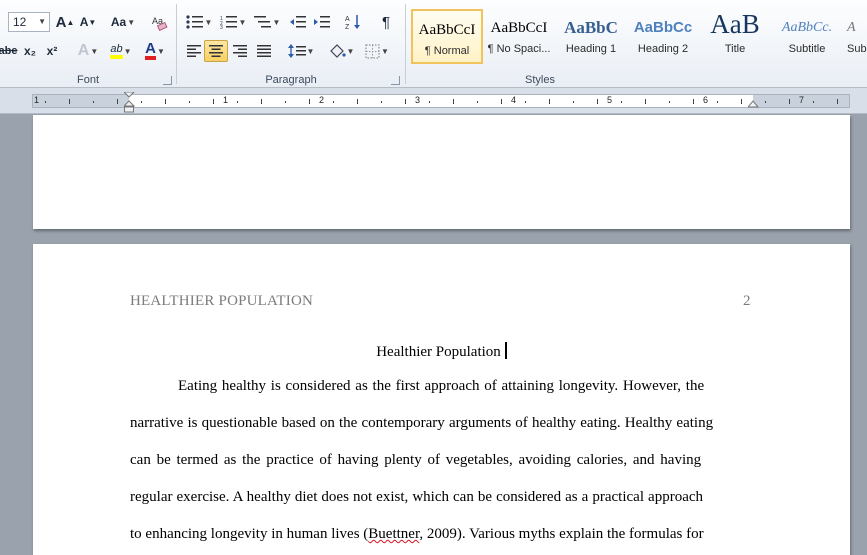  Describe the element at coordinates (221, 27) in the screenshot. I see `svg-text: 3` at that location.